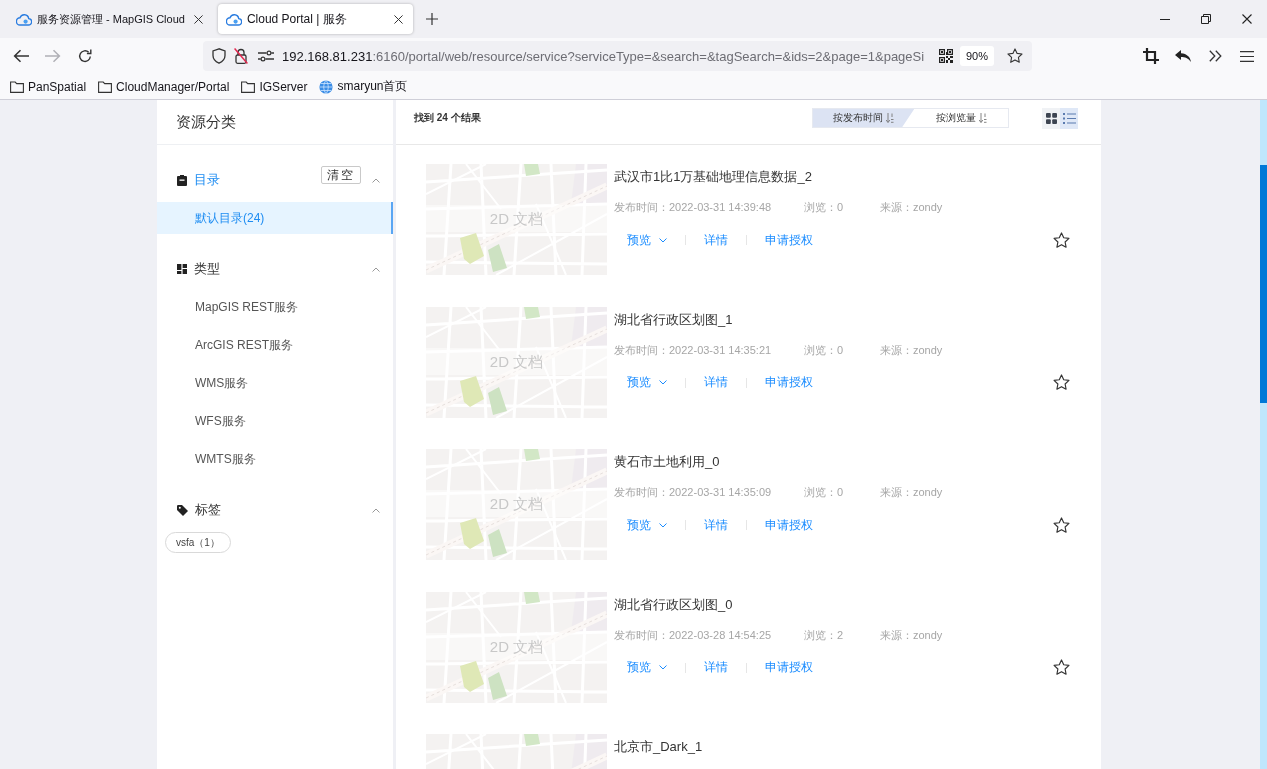 Image resolution: width=1267 pixels, height=769 pixels. What do you see at coordinates (1183, 56) in the screenshot?
I see `curved-arrow-icon` at bounding box center [1183, 56].